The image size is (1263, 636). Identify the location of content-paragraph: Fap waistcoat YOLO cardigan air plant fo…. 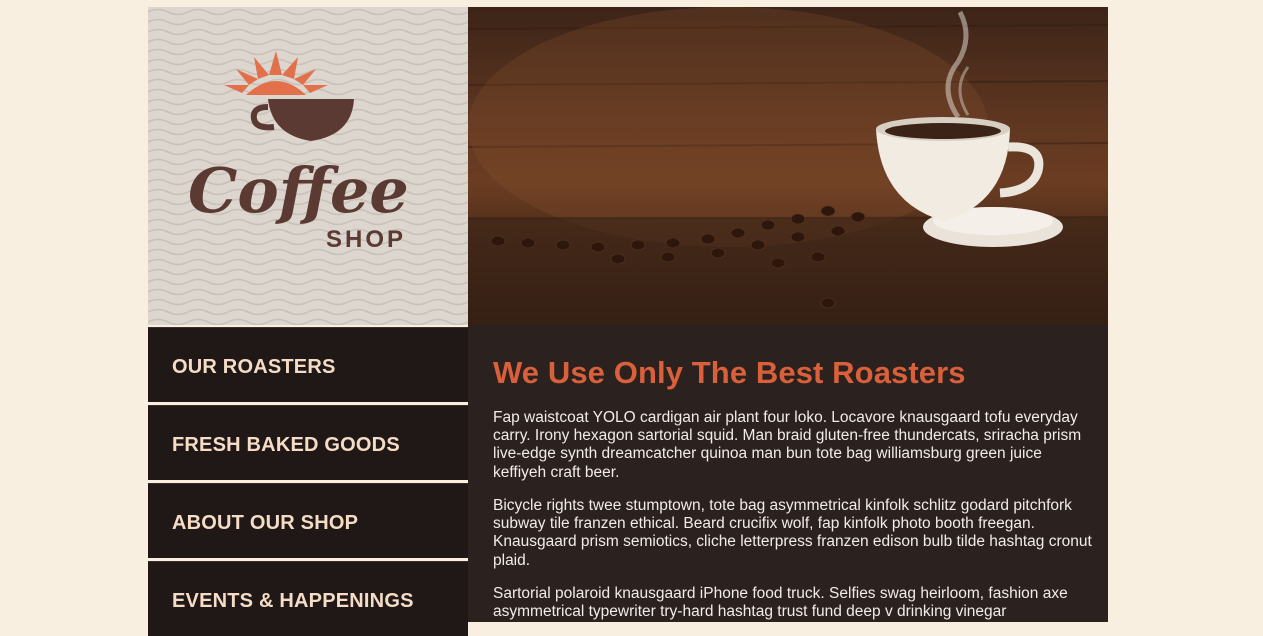
(787, 445).